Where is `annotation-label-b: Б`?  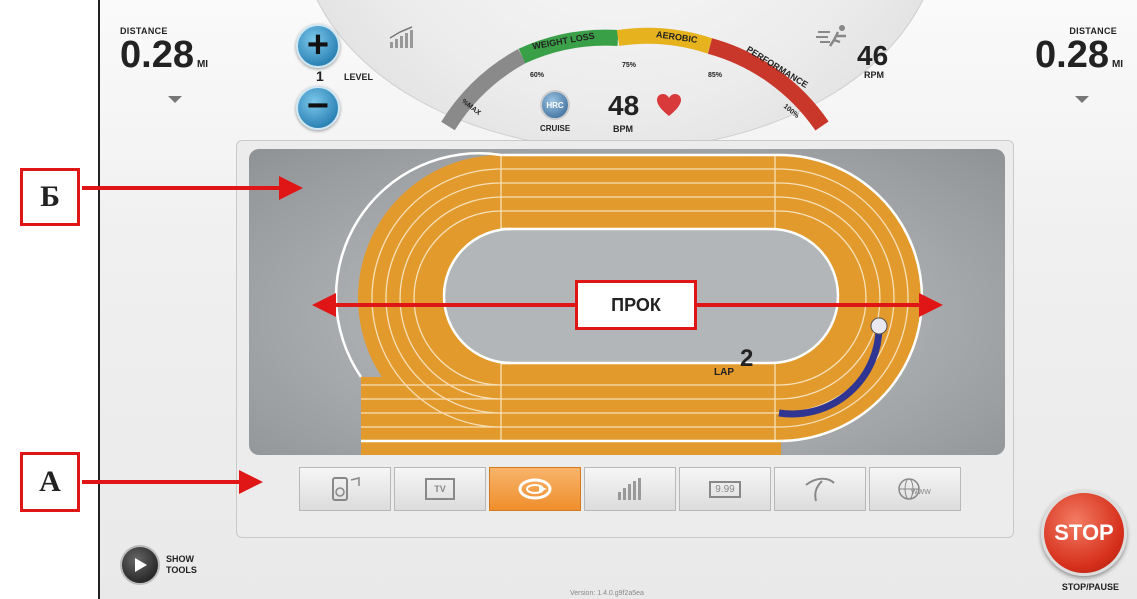
annotation-label-b: Б is located at coordinates (50, 197).